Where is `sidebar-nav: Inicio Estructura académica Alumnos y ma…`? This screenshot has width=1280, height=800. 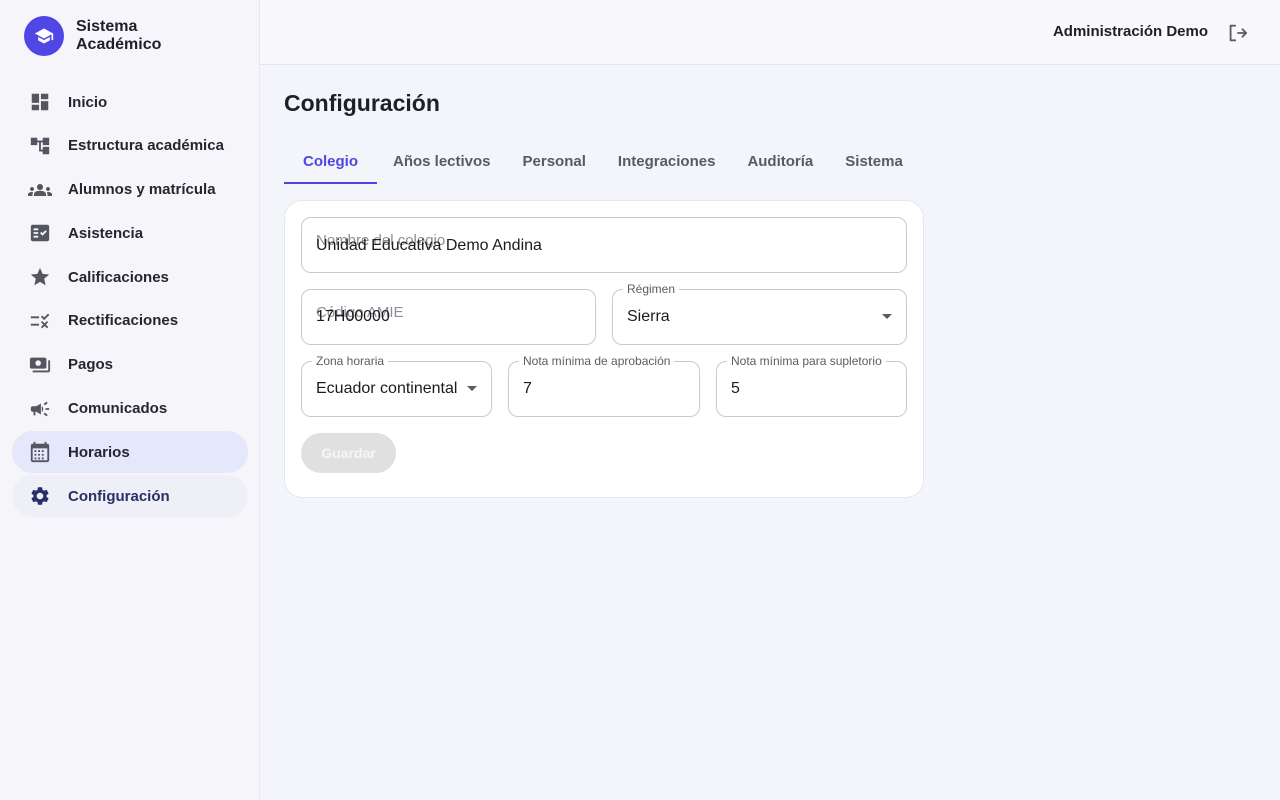 sidebar-nav: Inicio Estructura académica Alumnos y ma… is located at coordinates (130, 300).